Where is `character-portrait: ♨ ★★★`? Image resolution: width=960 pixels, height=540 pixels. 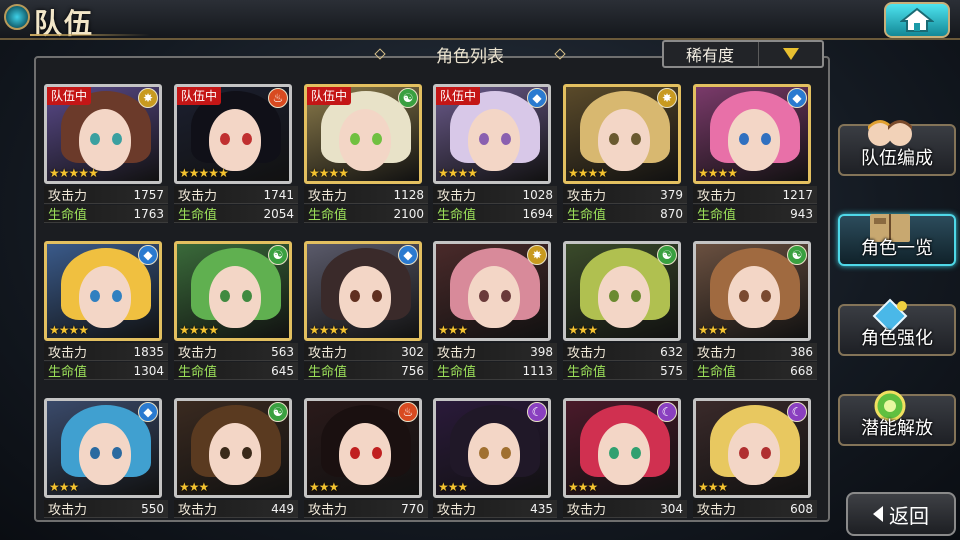 character-portrait: ♨ ★★★ is located at coordinates (363, 448).